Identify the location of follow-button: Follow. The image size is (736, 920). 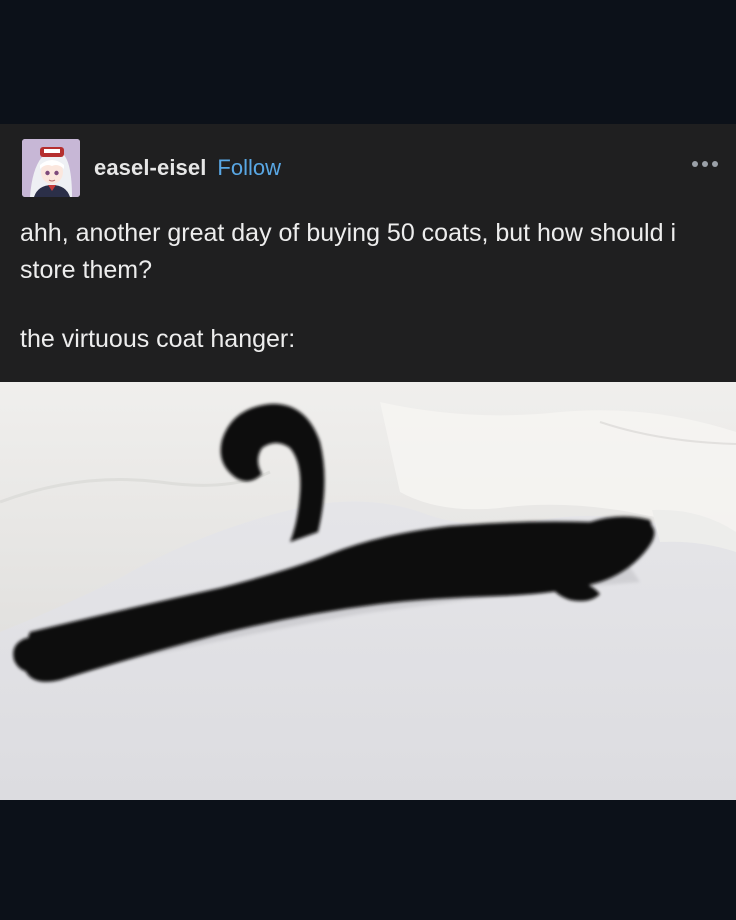
(249, 168).